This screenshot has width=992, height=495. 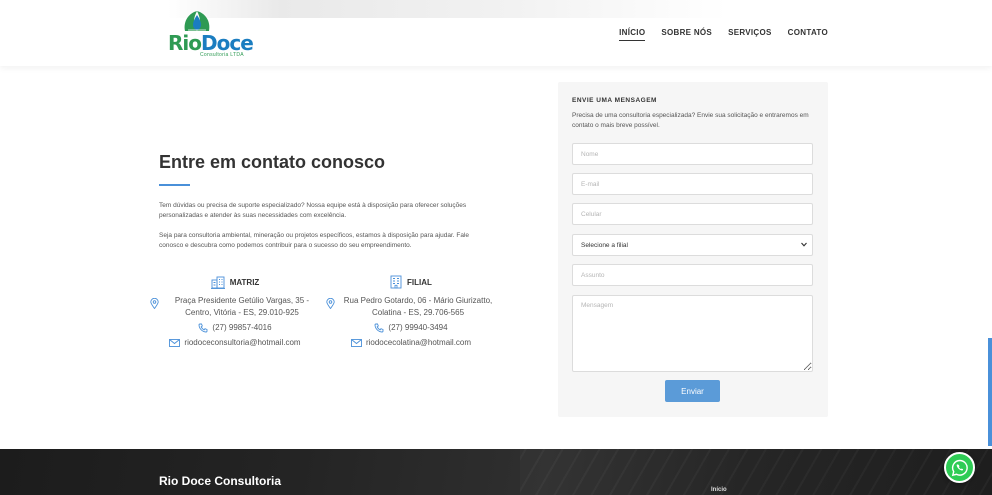 What do you see at coordinates (686, 34) in the screenshot?
I see `nav-item-sobre-nos: SOBRE NÓS` at bounding box center [686, 34].